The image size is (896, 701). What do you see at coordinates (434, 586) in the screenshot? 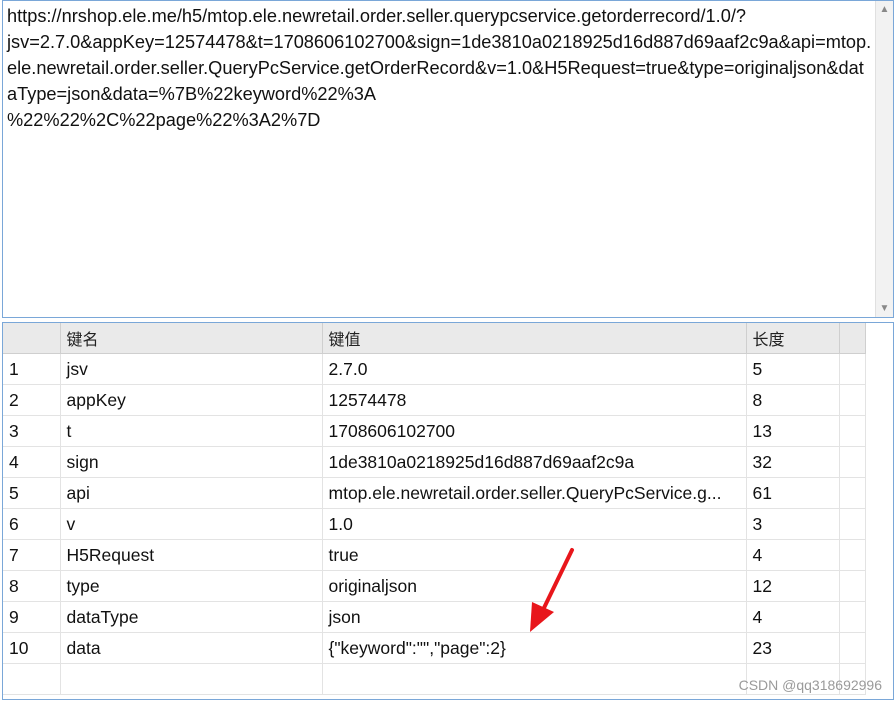
I see `table-row: 8 type originaljson 12` at bounding box center [434, 586].